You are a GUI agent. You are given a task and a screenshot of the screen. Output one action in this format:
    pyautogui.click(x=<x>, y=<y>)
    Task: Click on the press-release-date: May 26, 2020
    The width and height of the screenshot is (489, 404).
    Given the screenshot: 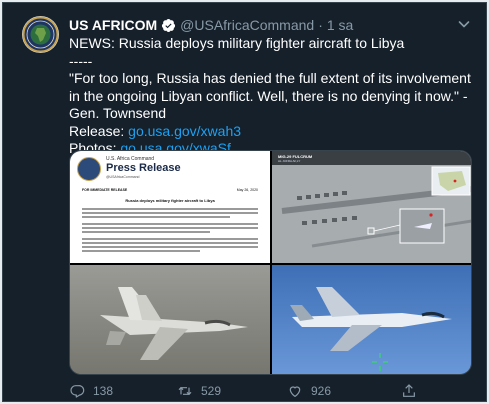 What is the action you would take?
    pyautogui.click(x=247, y=190)
    